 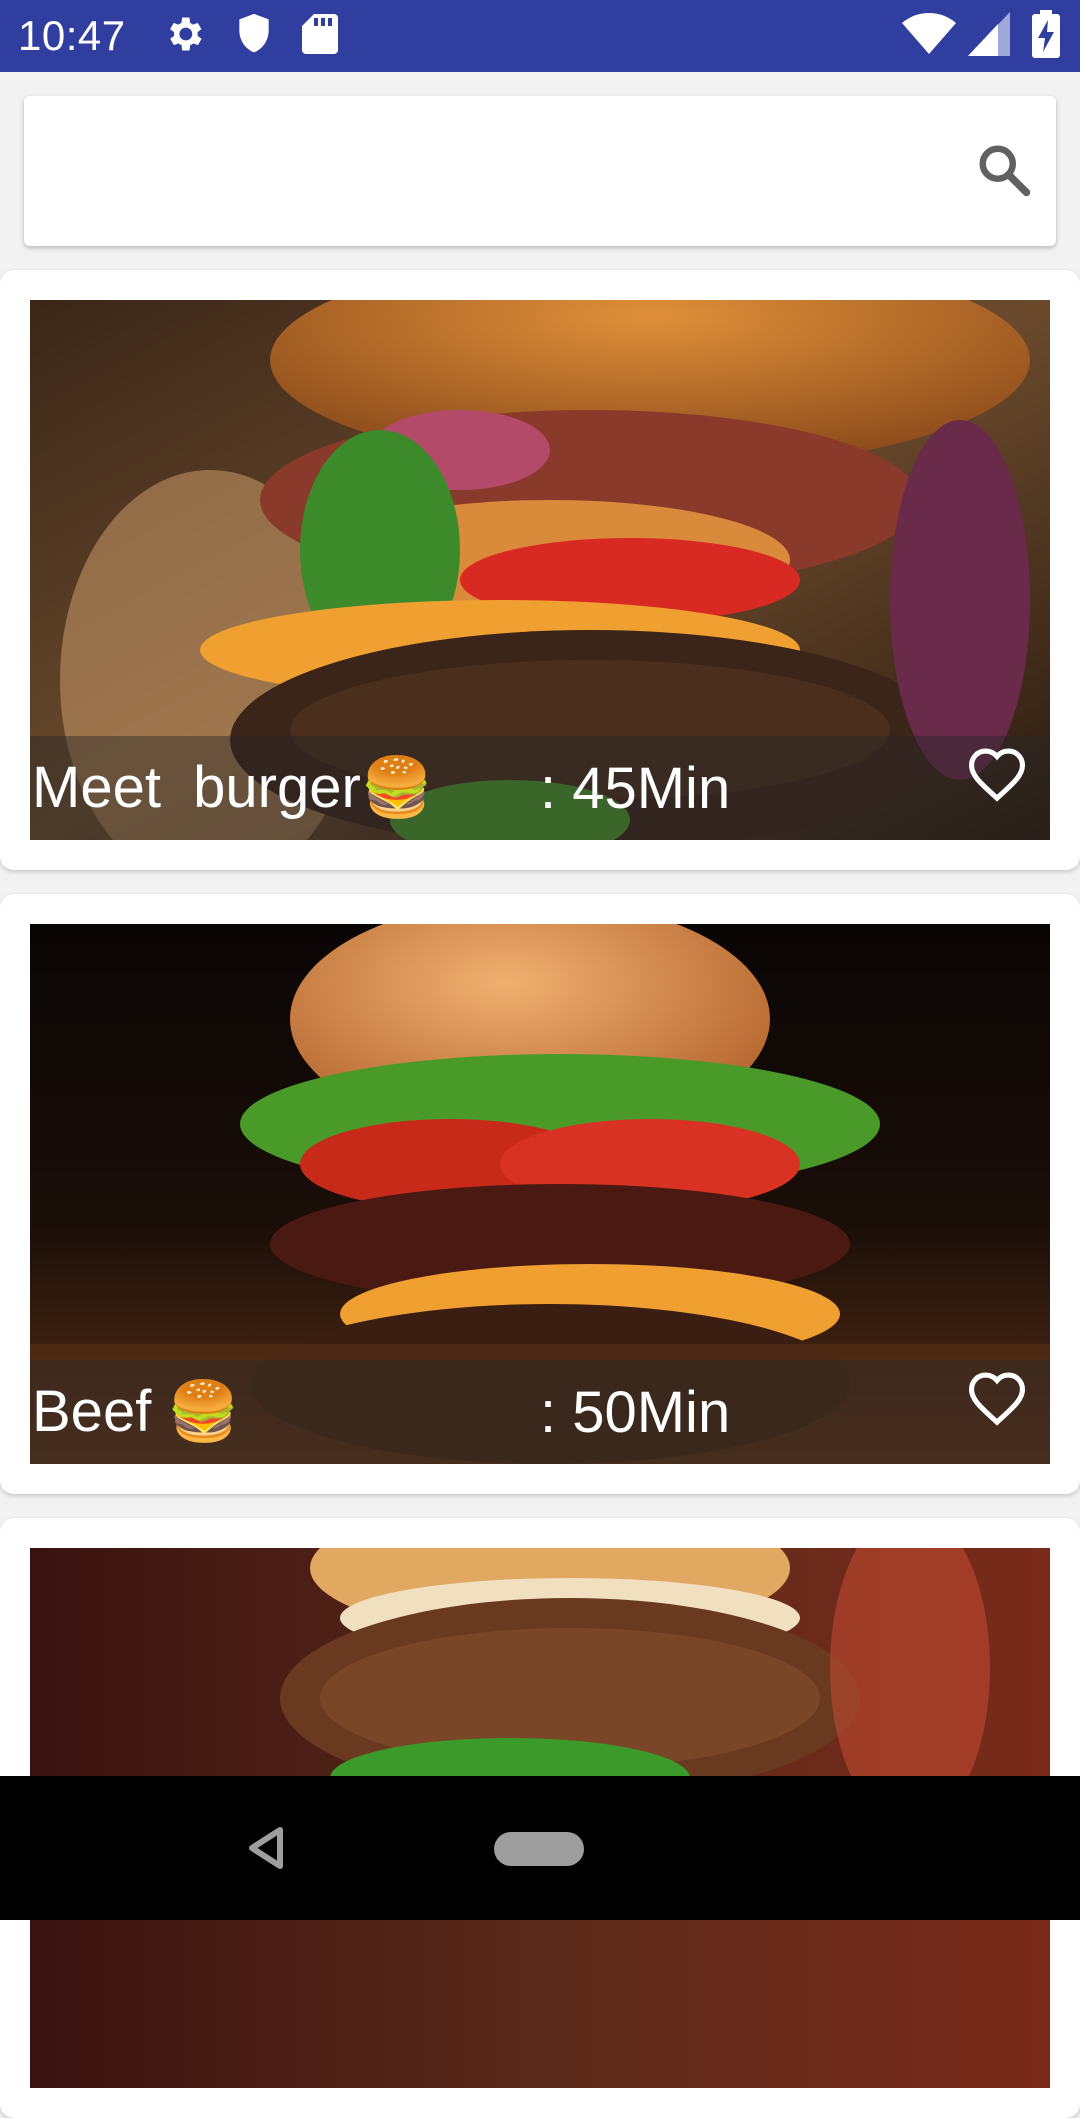 What do you see at coordinates (1004, 172) in the screenshot?
I see `search-icon` at bounding box center [1004, 172].